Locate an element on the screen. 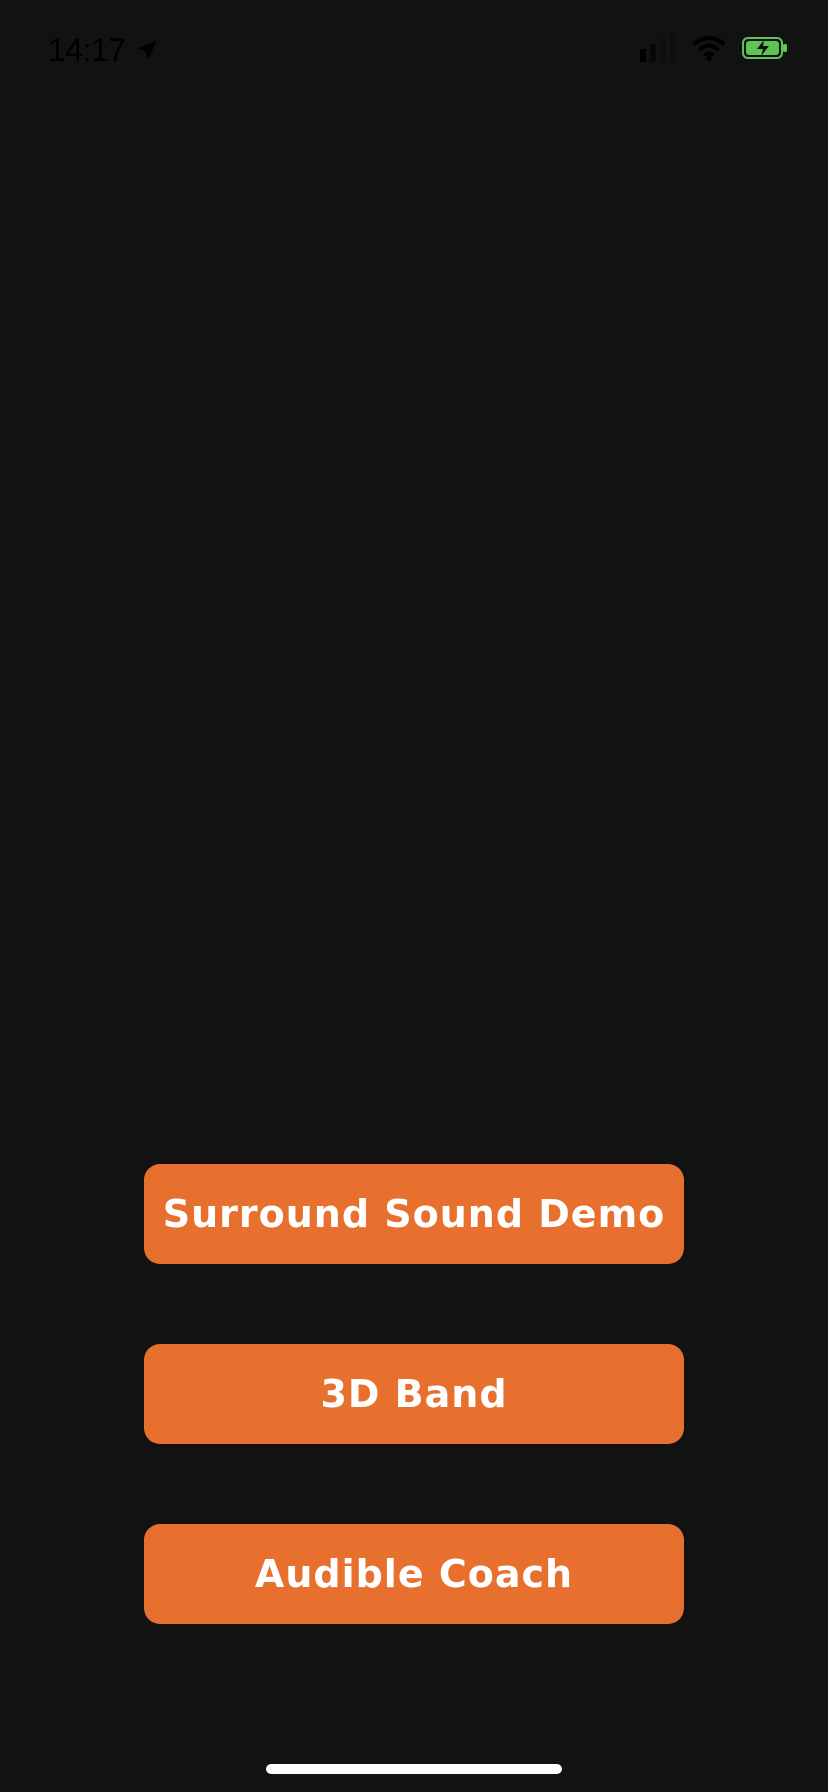  audible-coach-button: Audible Coach is located at coordinates (414, 1574).